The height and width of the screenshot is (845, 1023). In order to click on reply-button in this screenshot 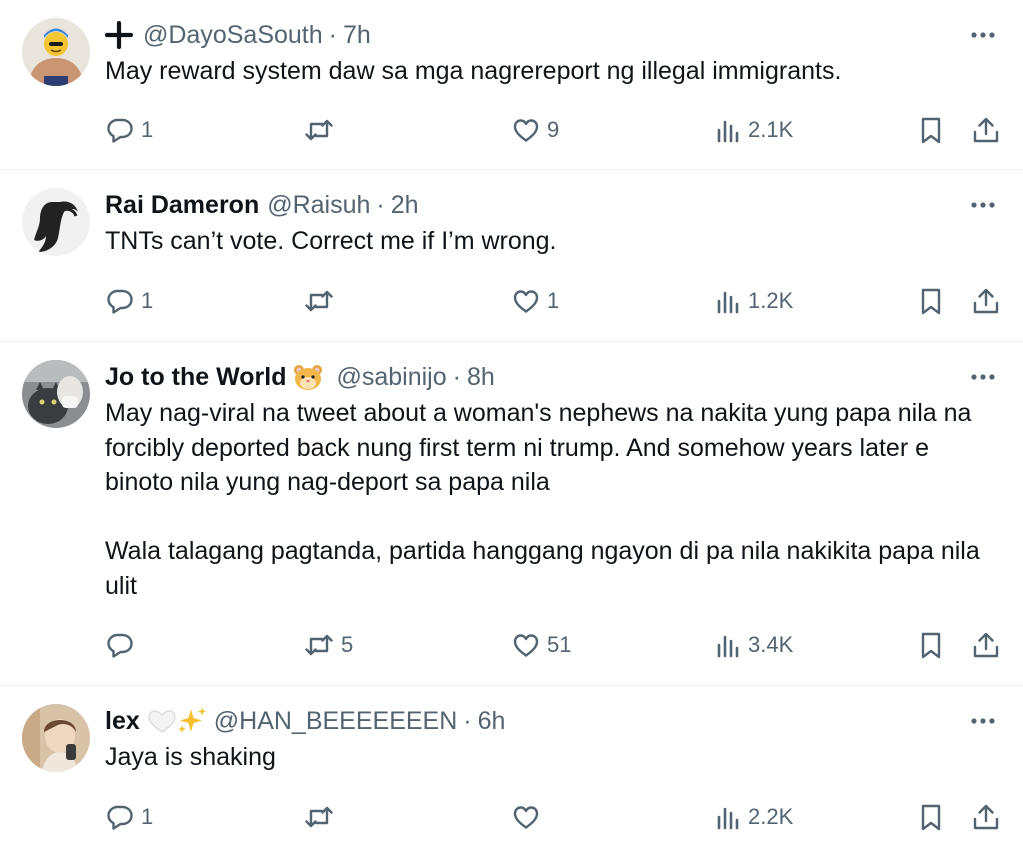, I will do `click(123, 645)`.